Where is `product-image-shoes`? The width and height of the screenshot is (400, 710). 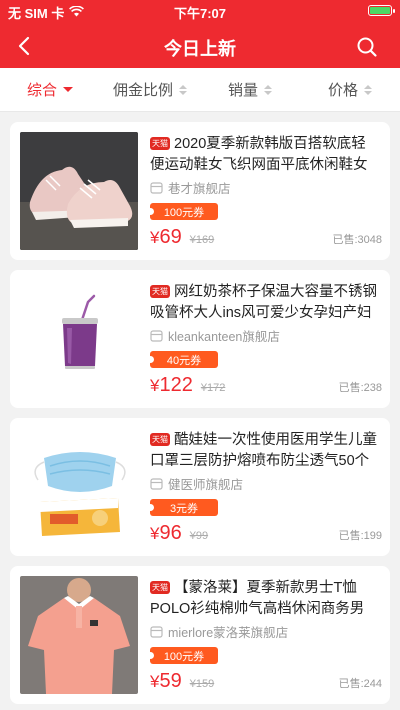
product-image-shoes is located at coordinates (79, 191).